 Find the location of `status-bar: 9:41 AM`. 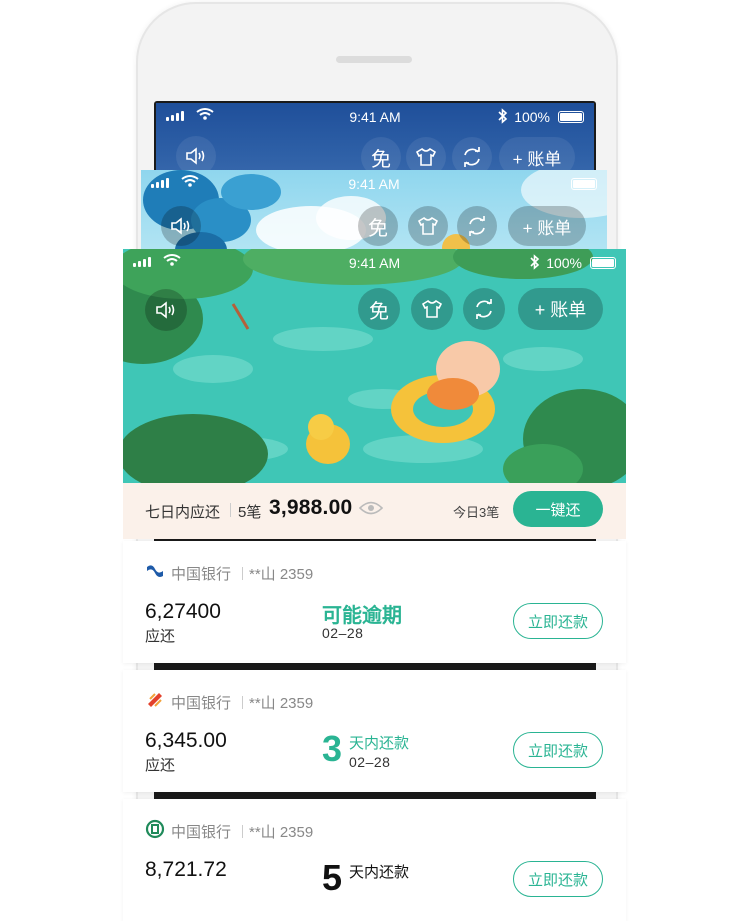

status-bar: 9:41 AM is located at coordinates (374, 184).